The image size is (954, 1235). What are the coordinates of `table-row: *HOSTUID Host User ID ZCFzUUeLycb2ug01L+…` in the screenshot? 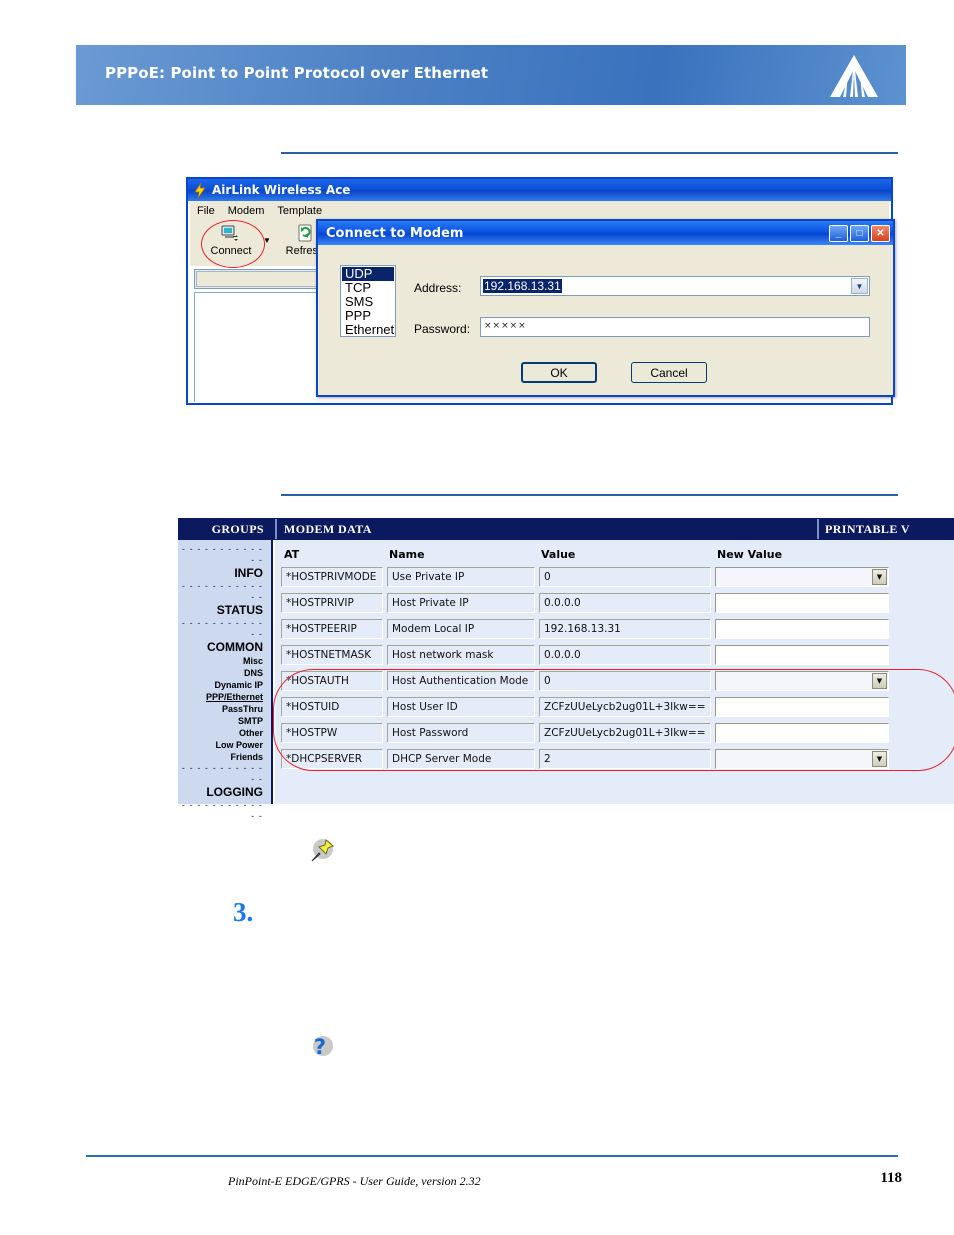 It's located at (614, 710).